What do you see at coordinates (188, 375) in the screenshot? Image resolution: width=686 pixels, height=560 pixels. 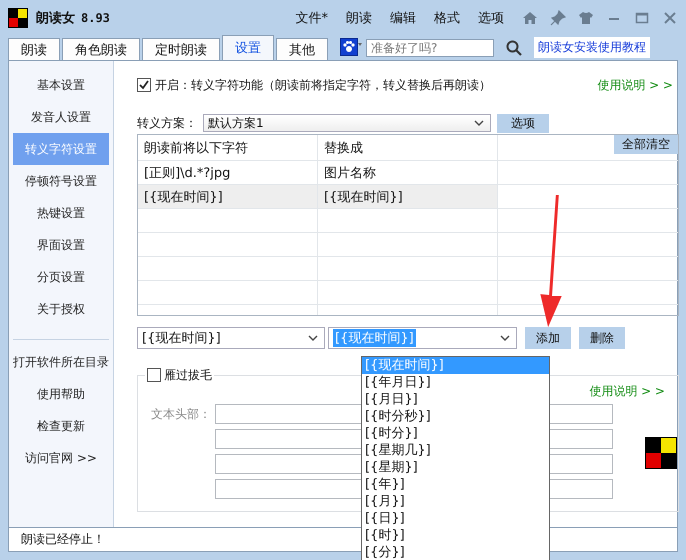 I see `filter-label: 雁过拔毛` at bounding box center [188, 375].